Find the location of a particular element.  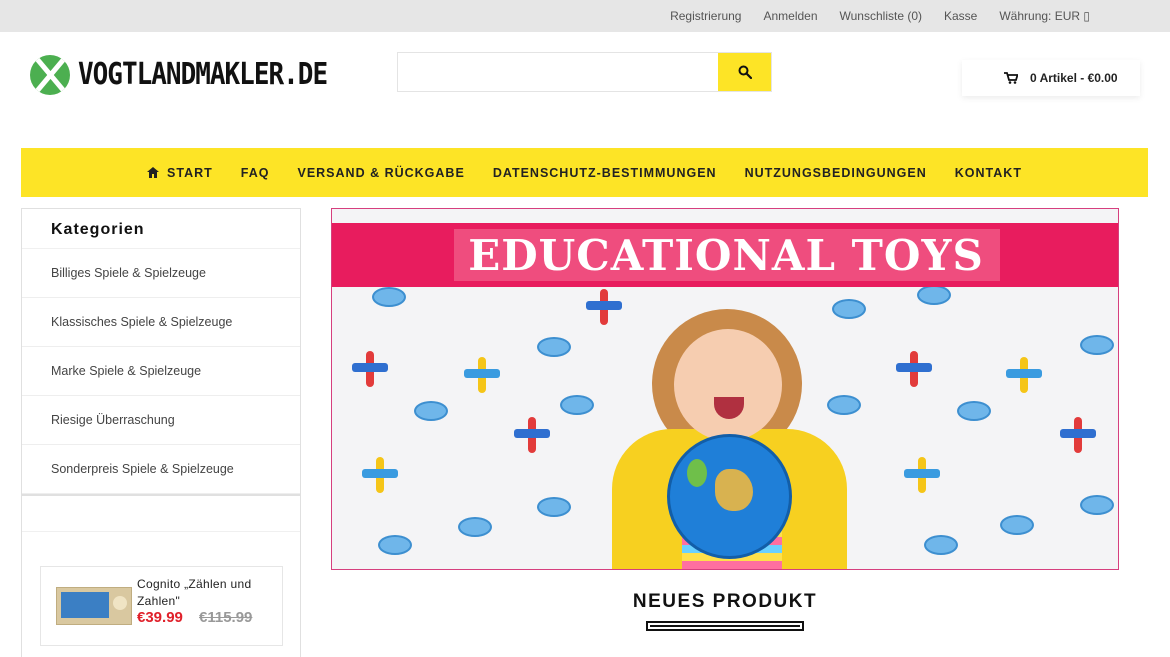

currency-selector: Währung: EUR ▯ is located at coordinates (1044, 16).